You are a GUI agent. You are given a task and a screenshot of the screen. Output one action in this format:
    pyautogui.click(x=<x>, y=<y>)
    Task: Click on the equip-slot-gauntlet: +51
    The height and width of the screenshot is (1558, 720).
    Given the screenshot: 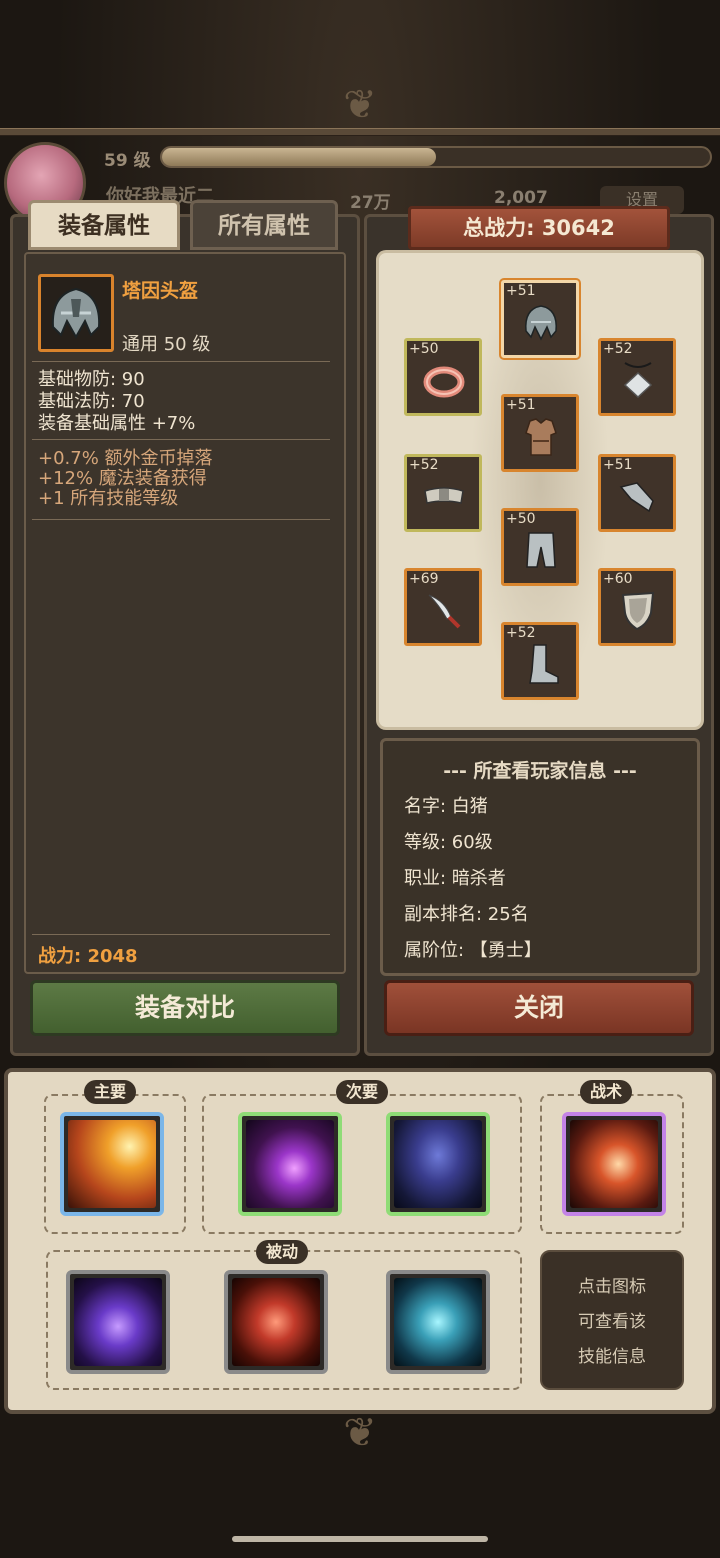 What is the action you would take?
    pyautogui.click(x=637, y=493)
    